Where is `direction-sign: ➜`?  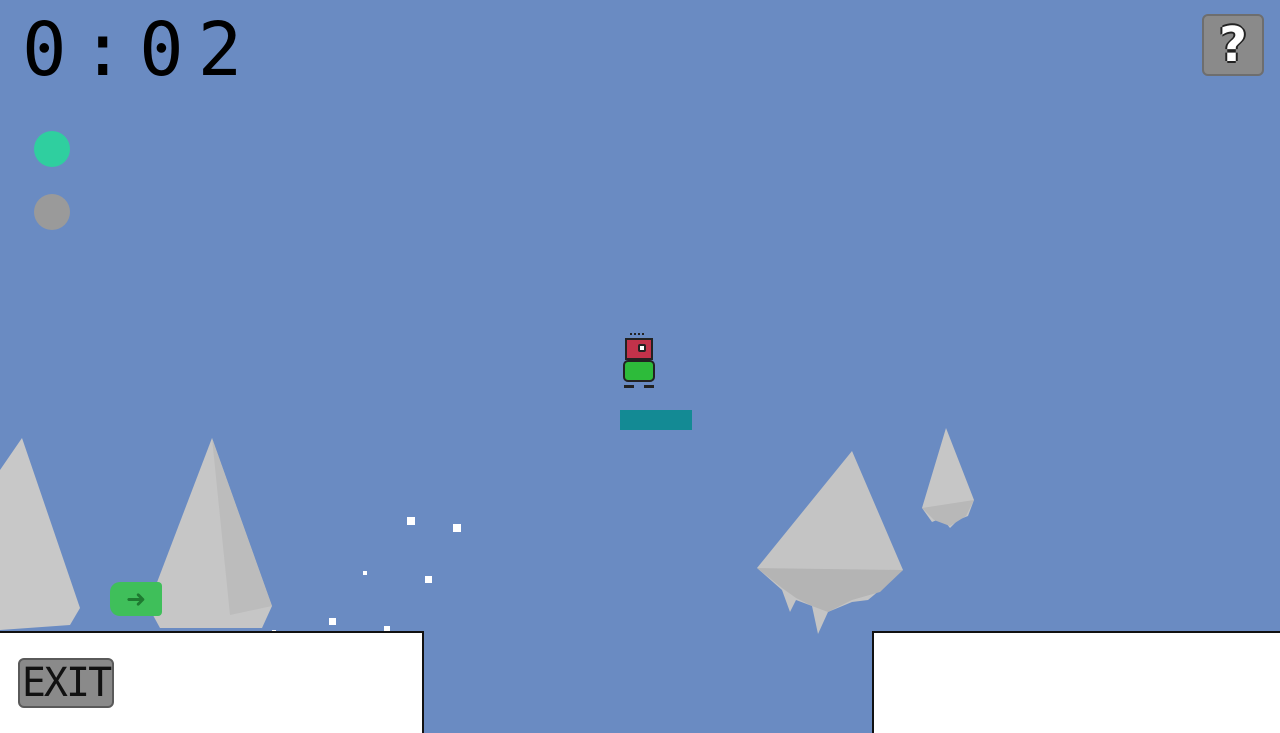
direction-sign: ➜ is located at coordinates (136, 599).